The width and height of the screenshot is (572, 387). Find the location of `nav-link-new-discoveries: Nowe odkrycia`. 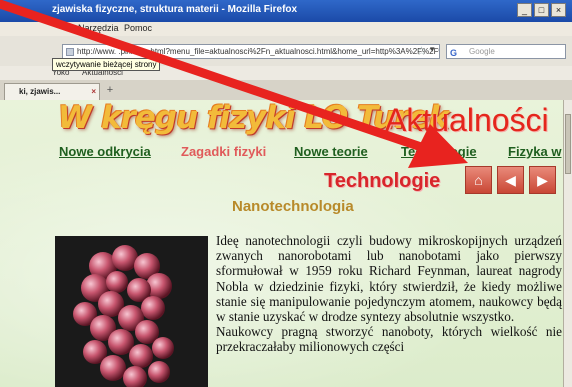

nav-link-new-discoveries: Nowe odkrycia is located at coordinates (105, 151).